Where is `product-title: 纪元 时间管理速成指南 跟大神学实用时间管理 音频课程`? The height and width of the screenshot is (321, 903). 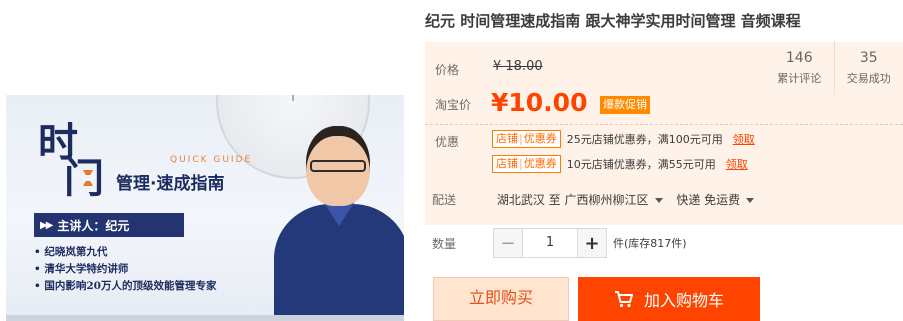 product-title: 纪元 时间管理速成指南 跟大神学实用时间管理 音频课程 is located at coordinates (613, 21).